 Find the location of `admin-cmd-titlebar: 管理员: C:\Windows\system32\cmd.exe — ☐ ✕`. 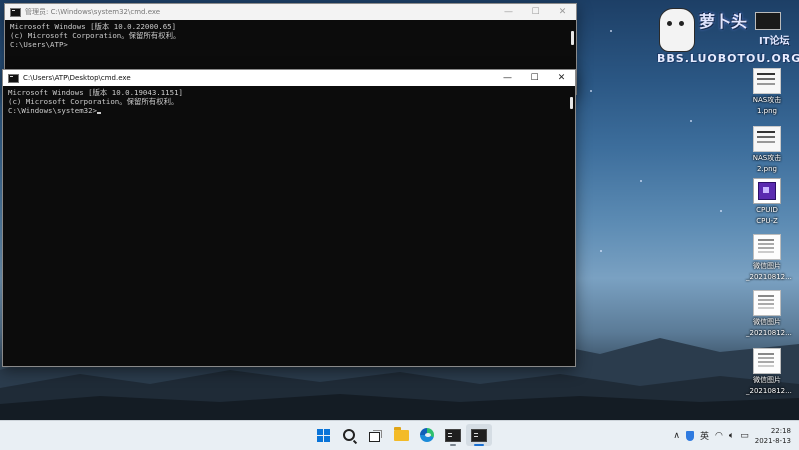

admin-cmd-titlebar: 管理员: C:\Windows\system32\cmd.exe — ☐ ✕ is located at coordinates (290, 12).